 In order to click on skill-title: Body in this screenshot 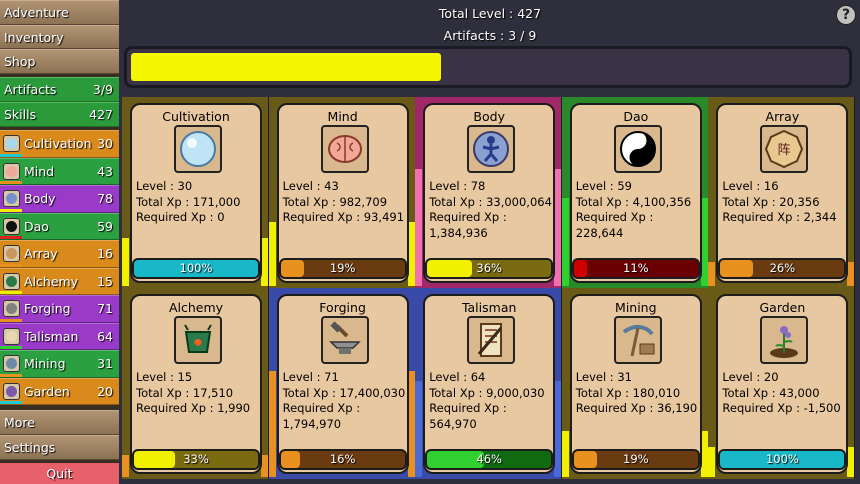, I will do `click(489, 116)`.